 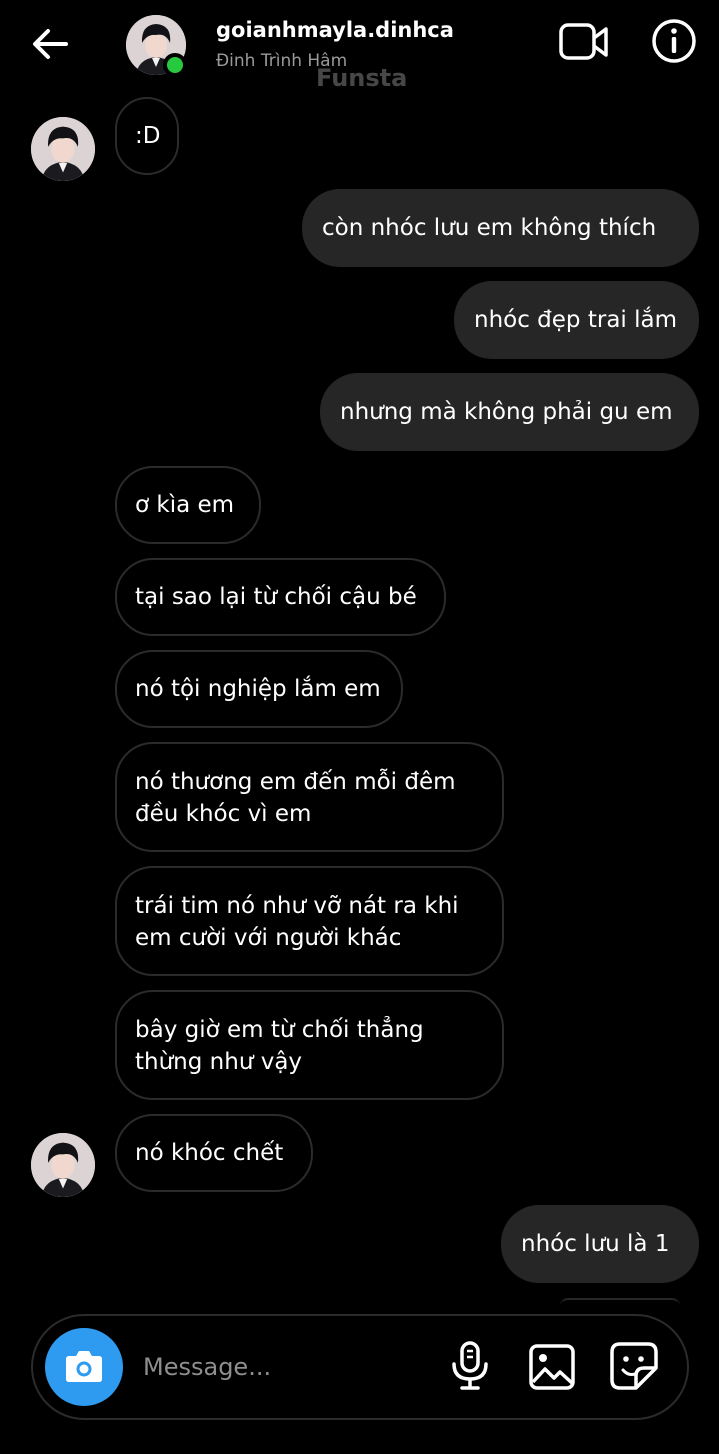 I want to click on message-text: nó khóc chết, so click(x=209, y=1153).